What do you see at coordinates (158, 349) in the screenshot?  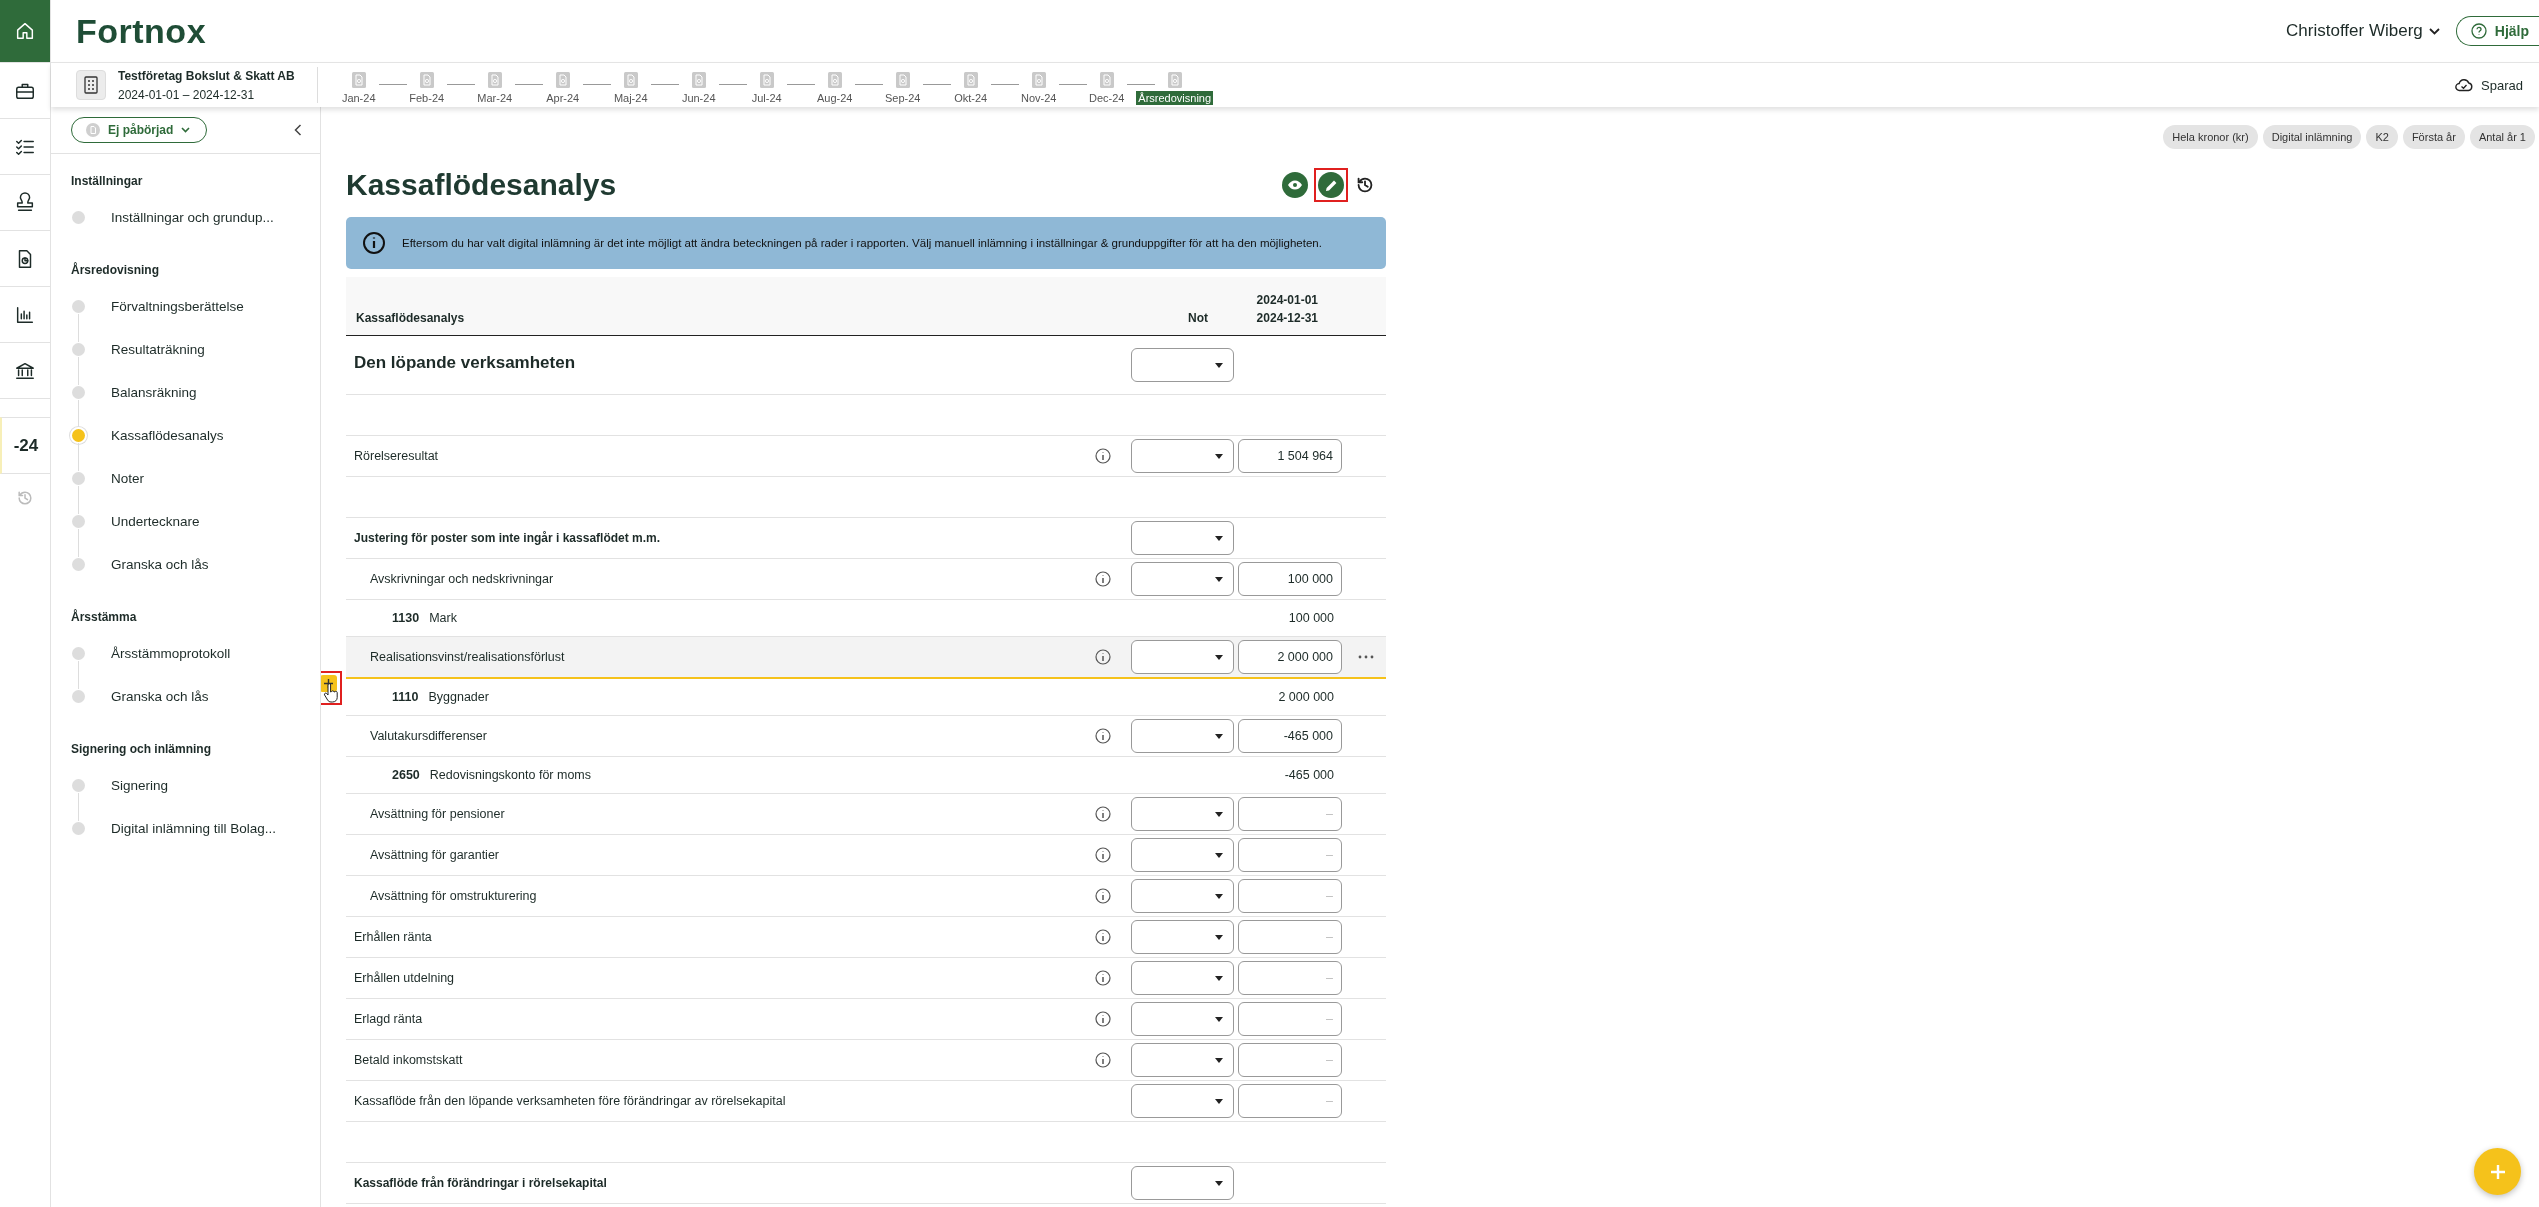 I see `nav-item: Resultaträkning` at bounding box center [158, 349].